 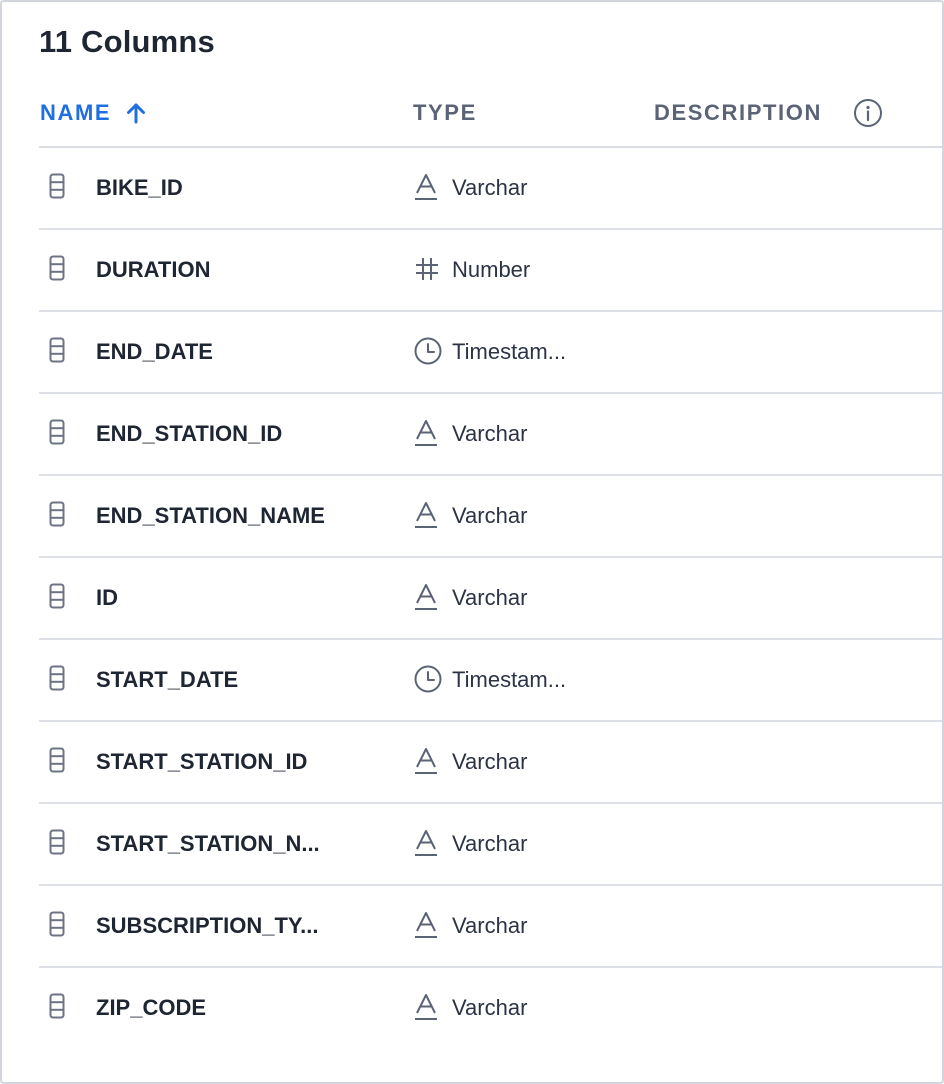 I want to click on panel-title: 11 Columns, so click(x=127, y=41).